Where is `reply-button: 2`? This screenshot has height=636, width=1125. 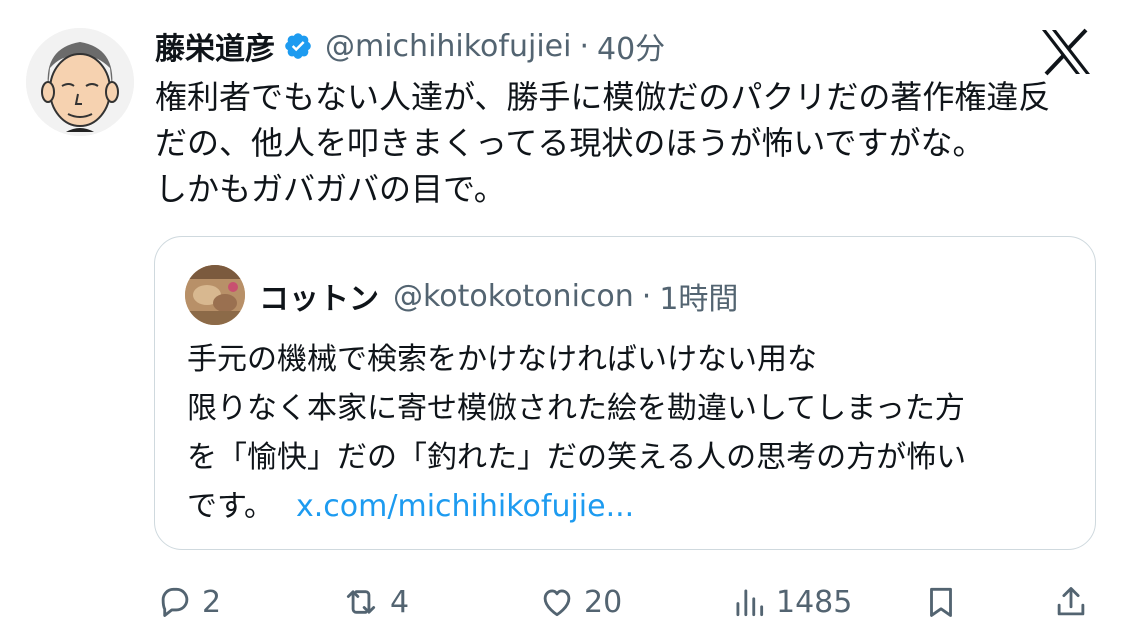 reply-button: 2 is located at coordinates (188, 602).